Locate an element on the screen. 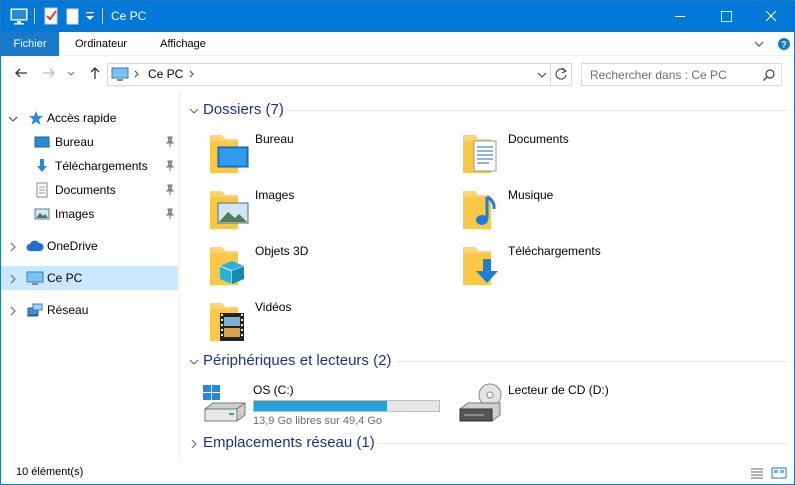 This screenshot has height=485, width=795. folder-label: Documents is located at coordinates (538, 139).